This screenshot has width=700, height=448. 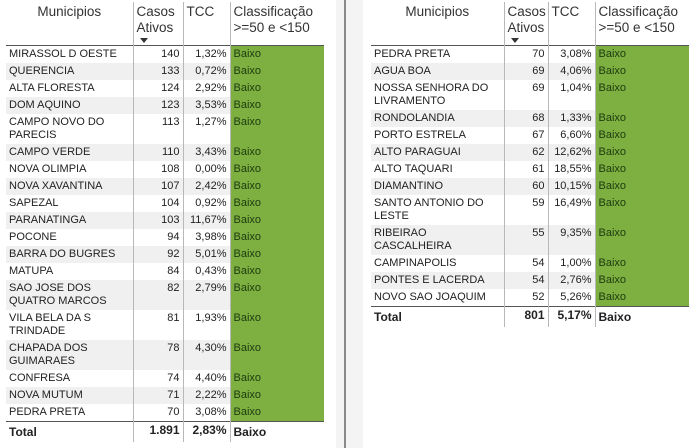 What do you see at coordinates (530, 152) in the screenshot?
I see `table-row: ALTO PARAGUAI 62 12,62% Baixo` at bounding box center [530, 152].